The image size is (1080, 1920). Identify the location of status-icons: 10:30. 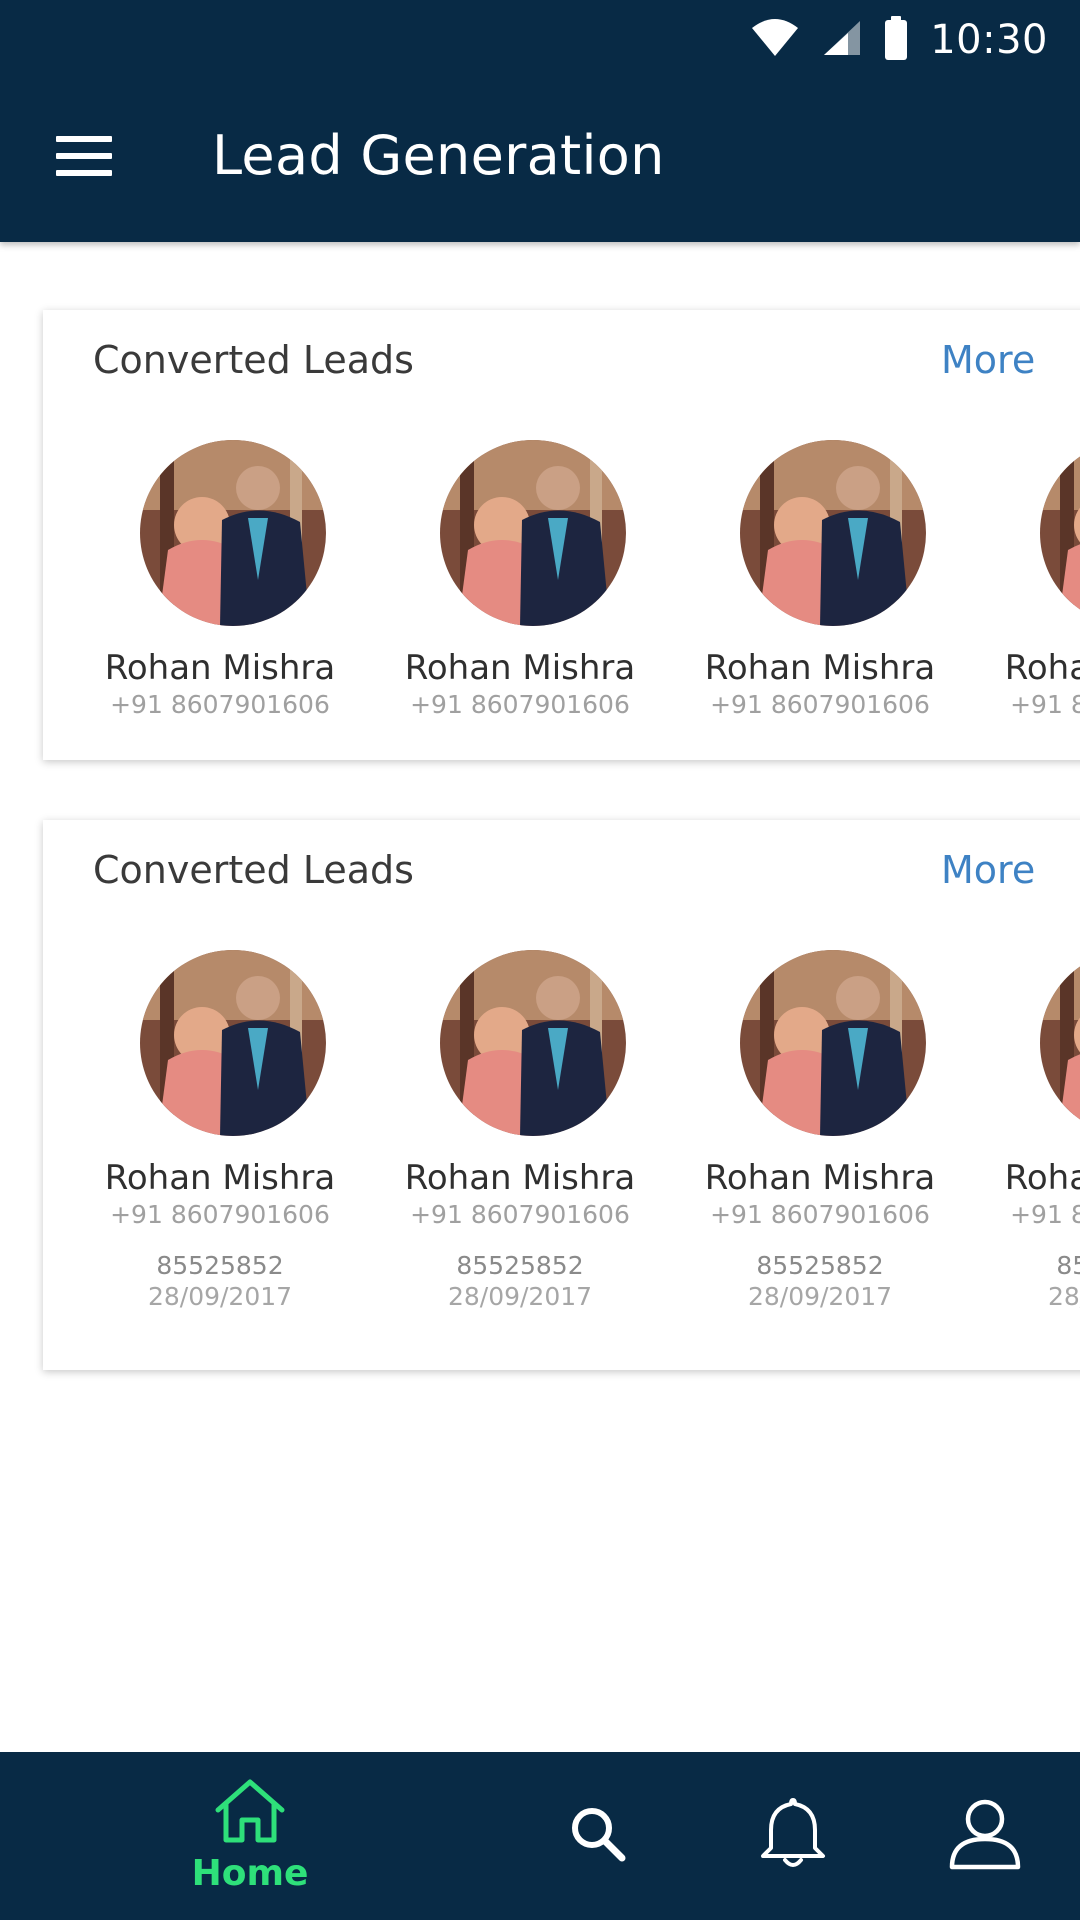
(899, 40).